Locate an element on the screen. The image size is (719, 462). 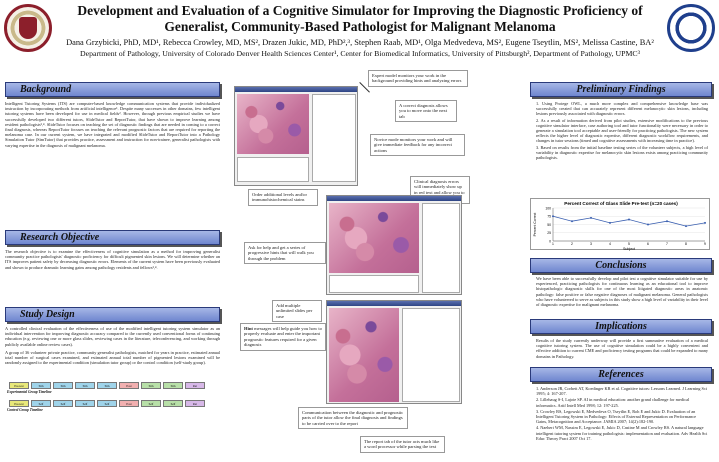
callout-multiple-slides: Add multiple unlimited slides per case is located at coordinates (297, 311).